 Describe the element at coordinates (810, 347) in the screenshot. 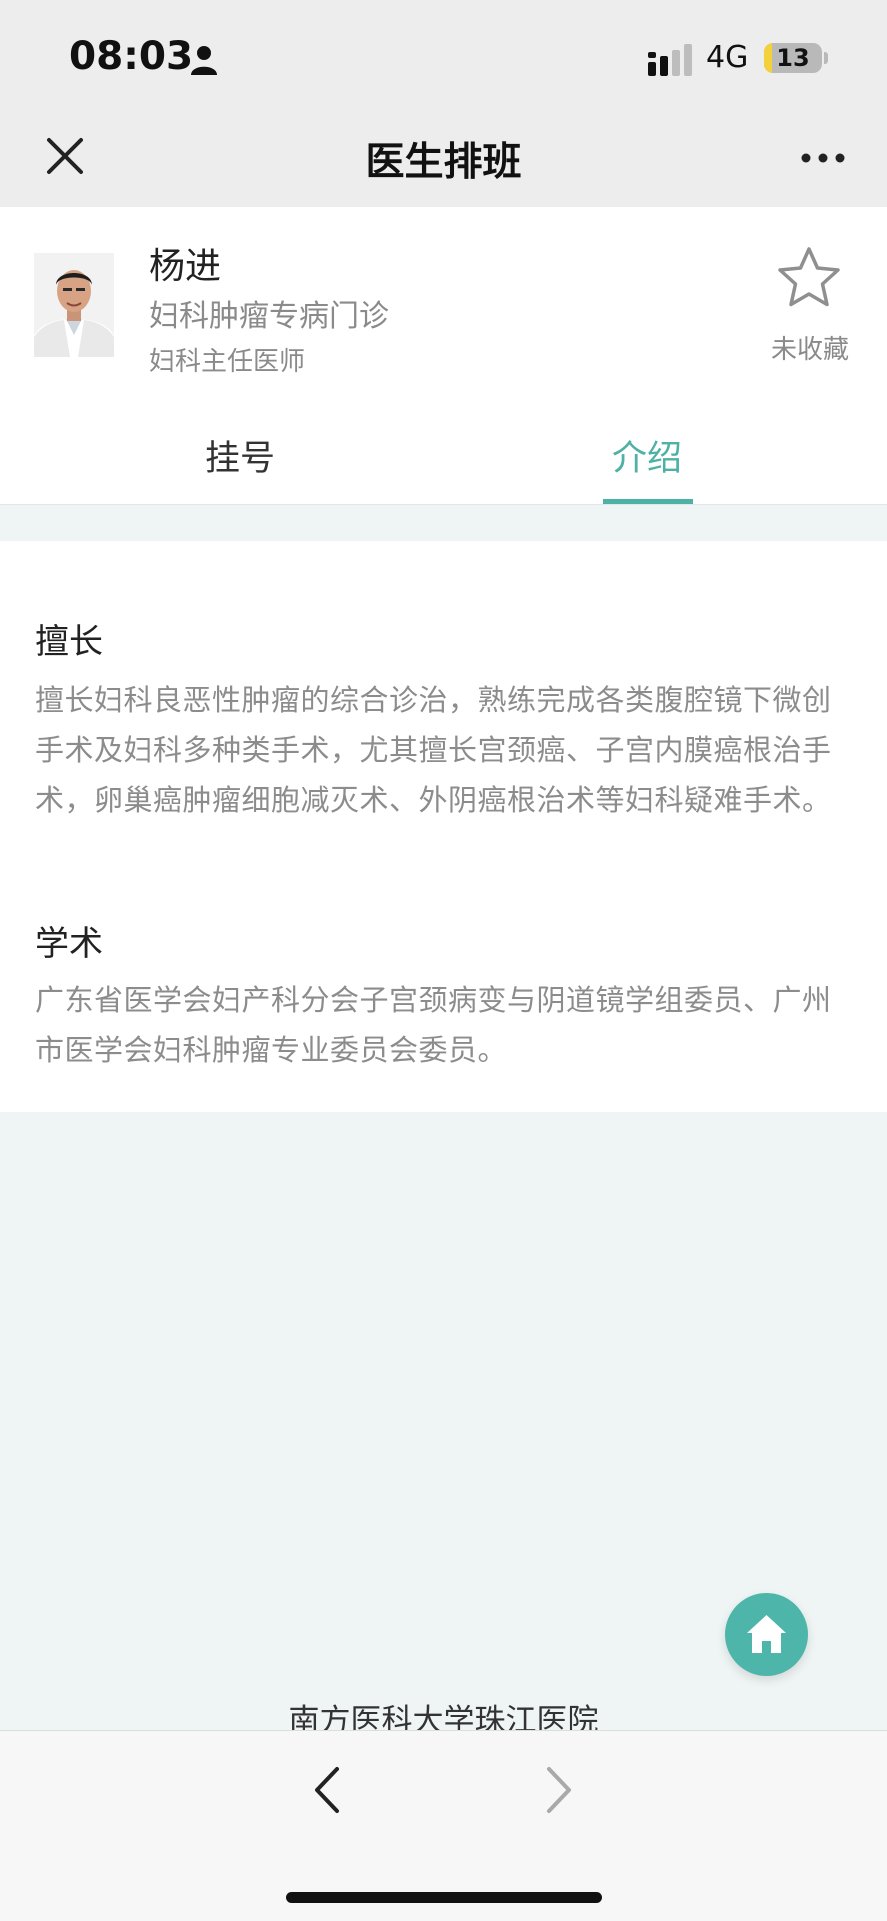

I see `favorite-label: 未收藏` at that location.